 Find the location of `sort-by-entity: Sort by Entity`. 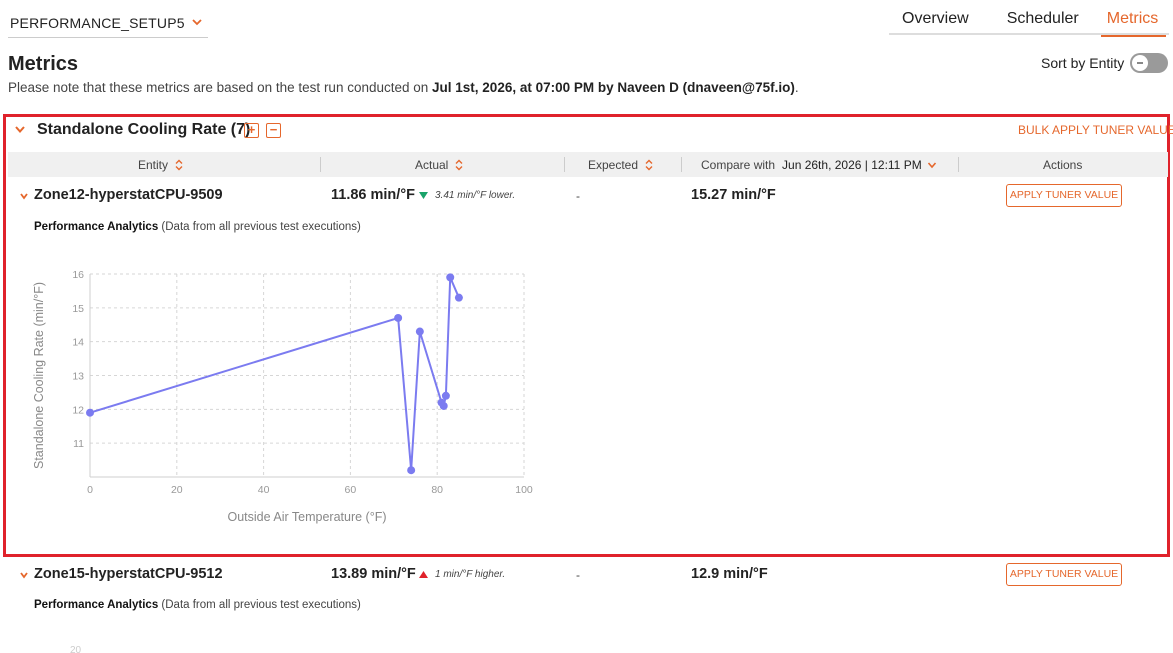

sort-by-entity: Sort by Entity is located at coordinates (1105, 63).